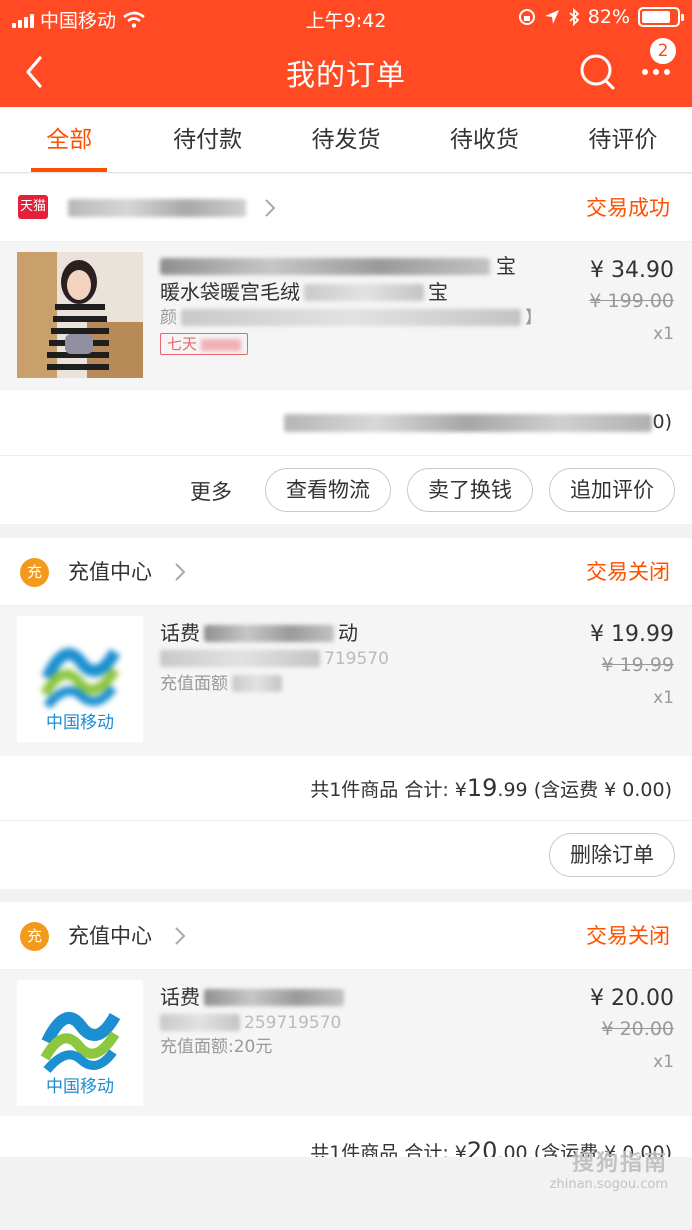 This screenshot has width=692, height=1230. I want to click on shop-header: 天猫 交易成功, so click(346, 208).